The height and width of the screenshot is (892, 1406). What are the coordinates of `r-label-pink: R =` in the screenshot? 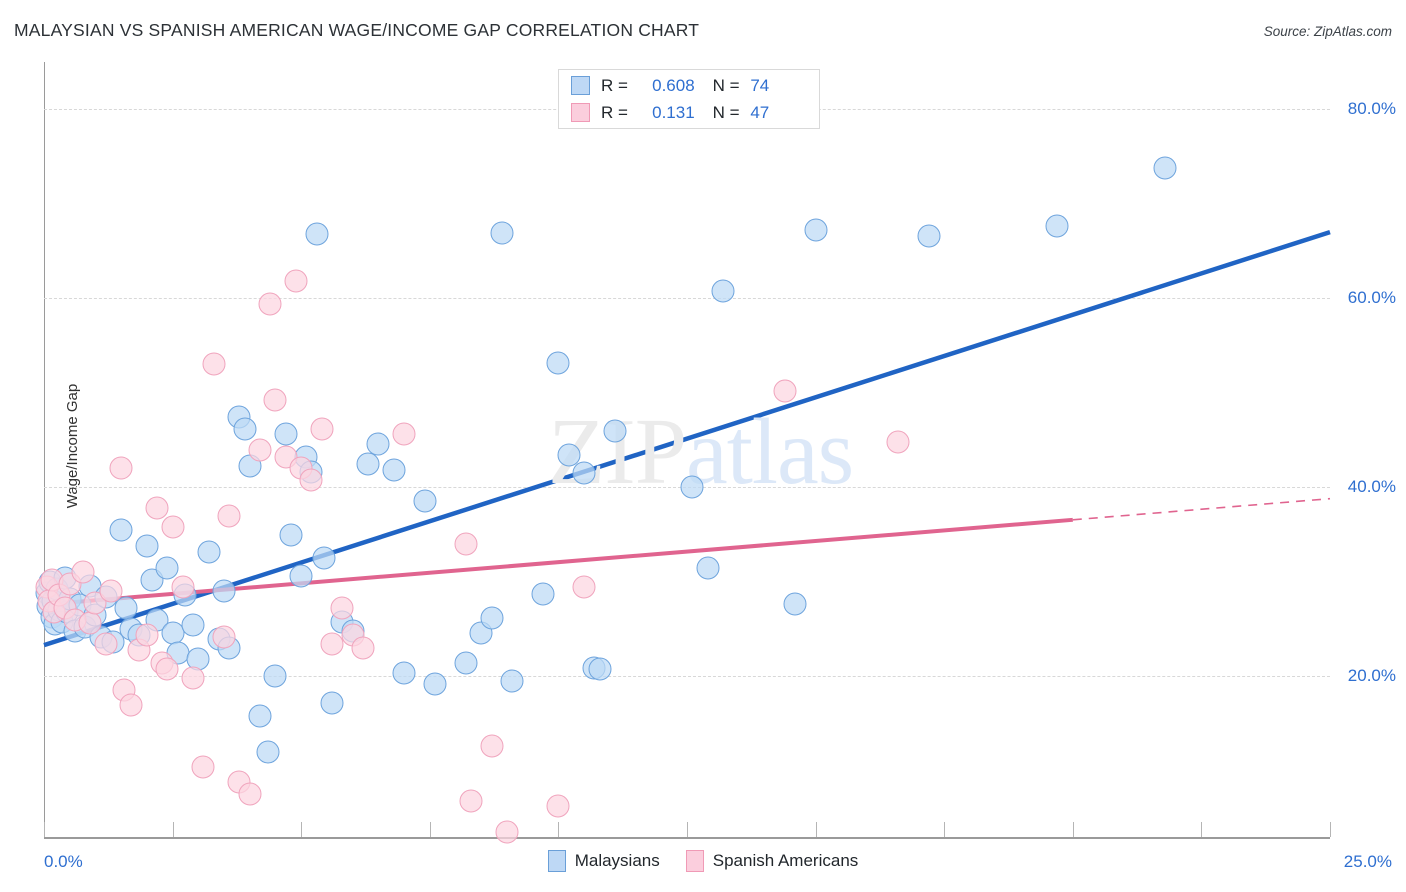 It's located at (617, 112).